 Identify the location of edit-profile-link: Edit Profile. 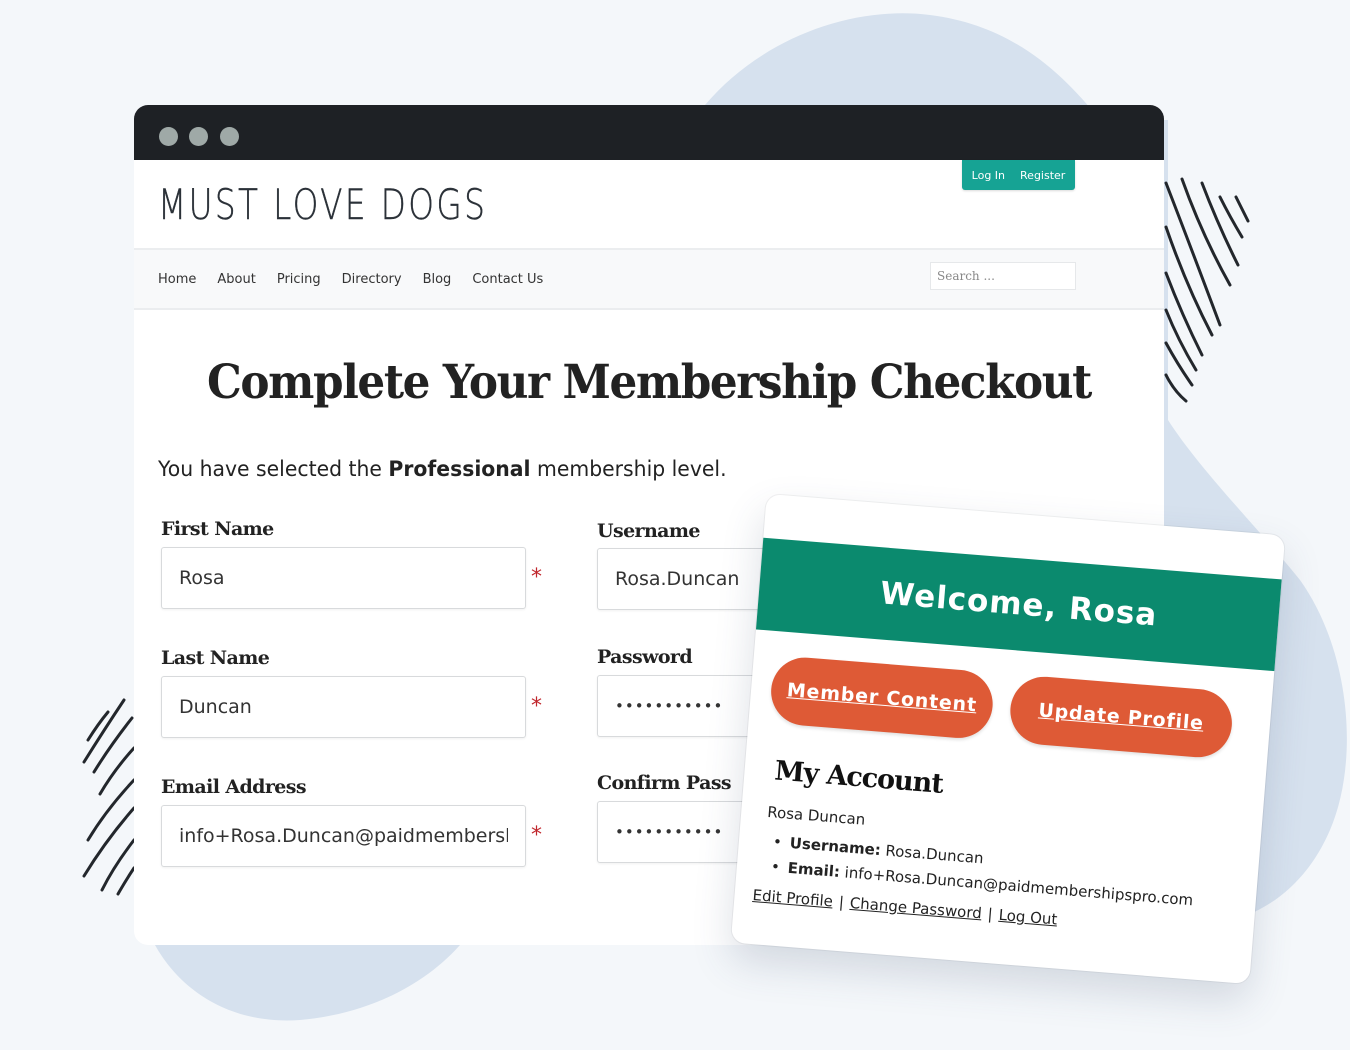
(793, 898).